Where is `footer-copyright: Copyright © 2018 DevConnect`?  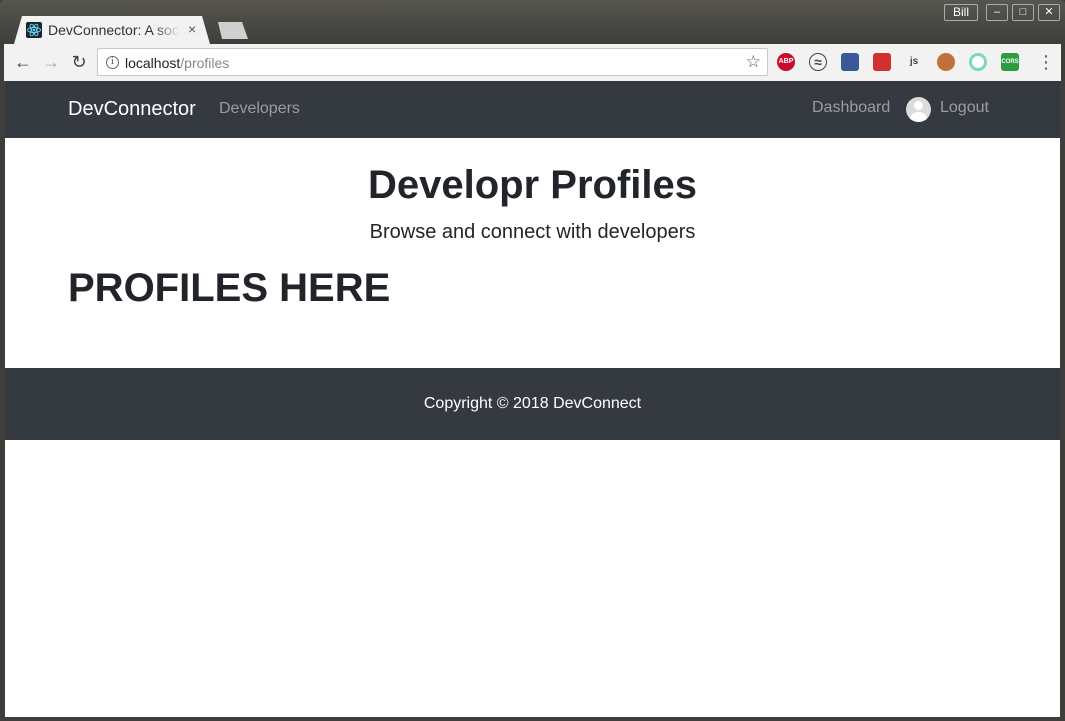 footer-copyright: Copyright © 2018 DevConnect is located at coordinates (532, 403).